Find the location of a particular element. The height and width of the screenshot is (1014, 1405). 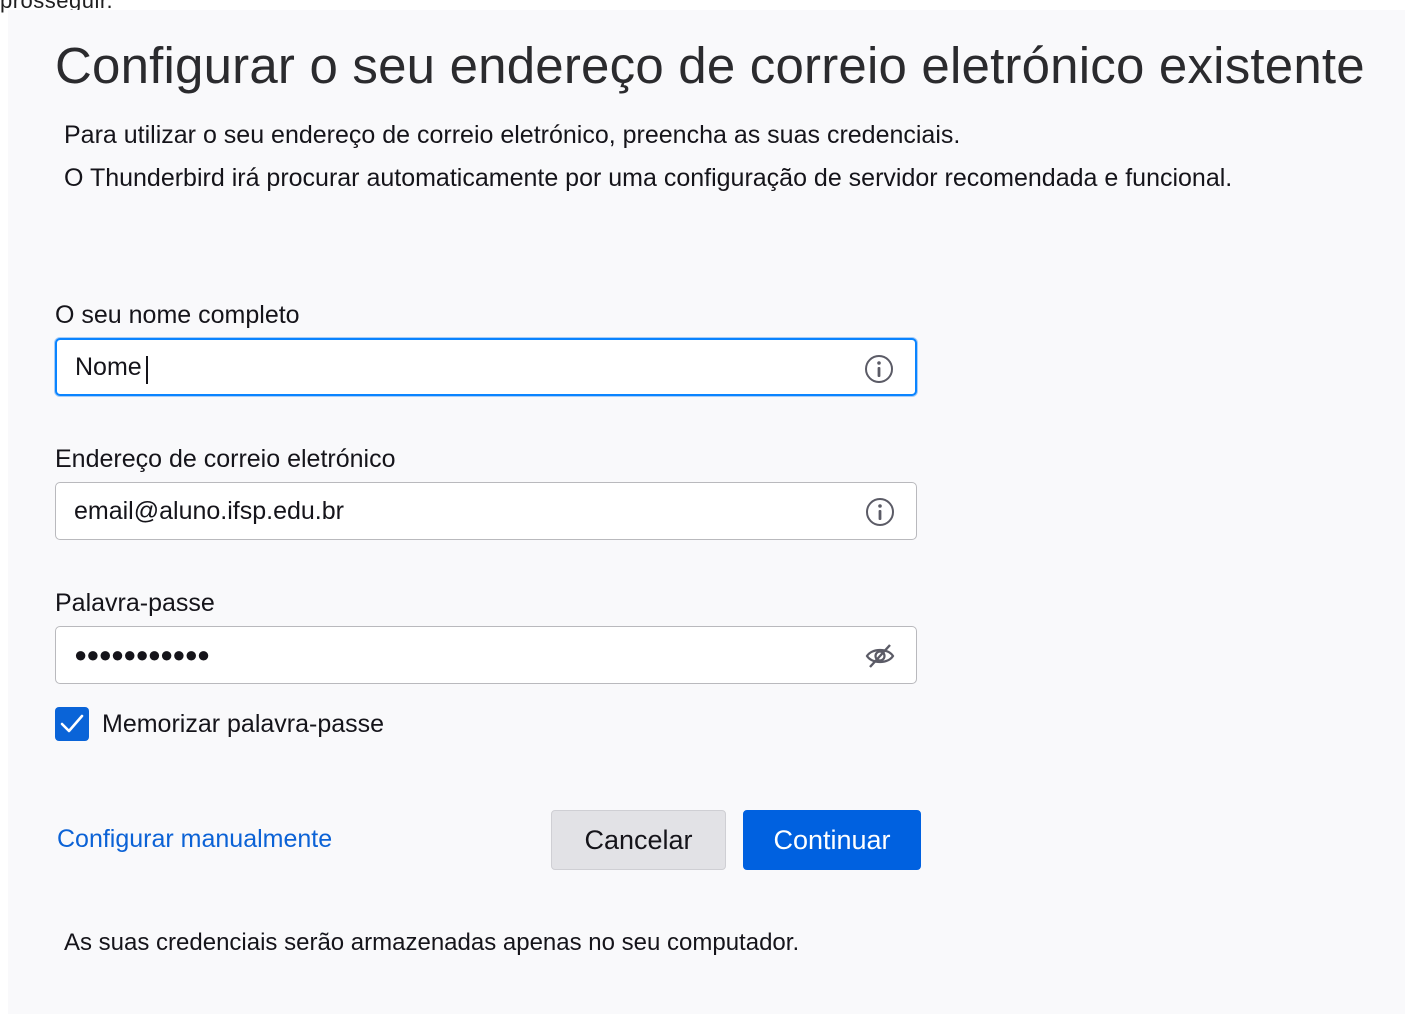

password-field is located at coordinates (486, 655).